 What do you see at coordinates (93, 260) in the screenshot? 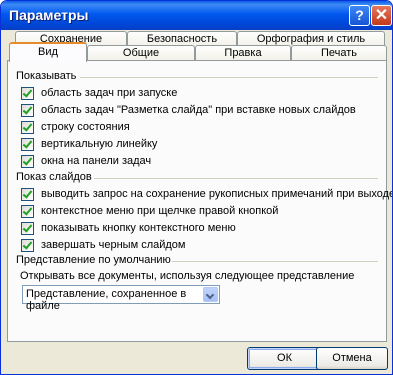
I see `default-view-group-title: Представление по умолчанию` at bounding box center [93, 260].